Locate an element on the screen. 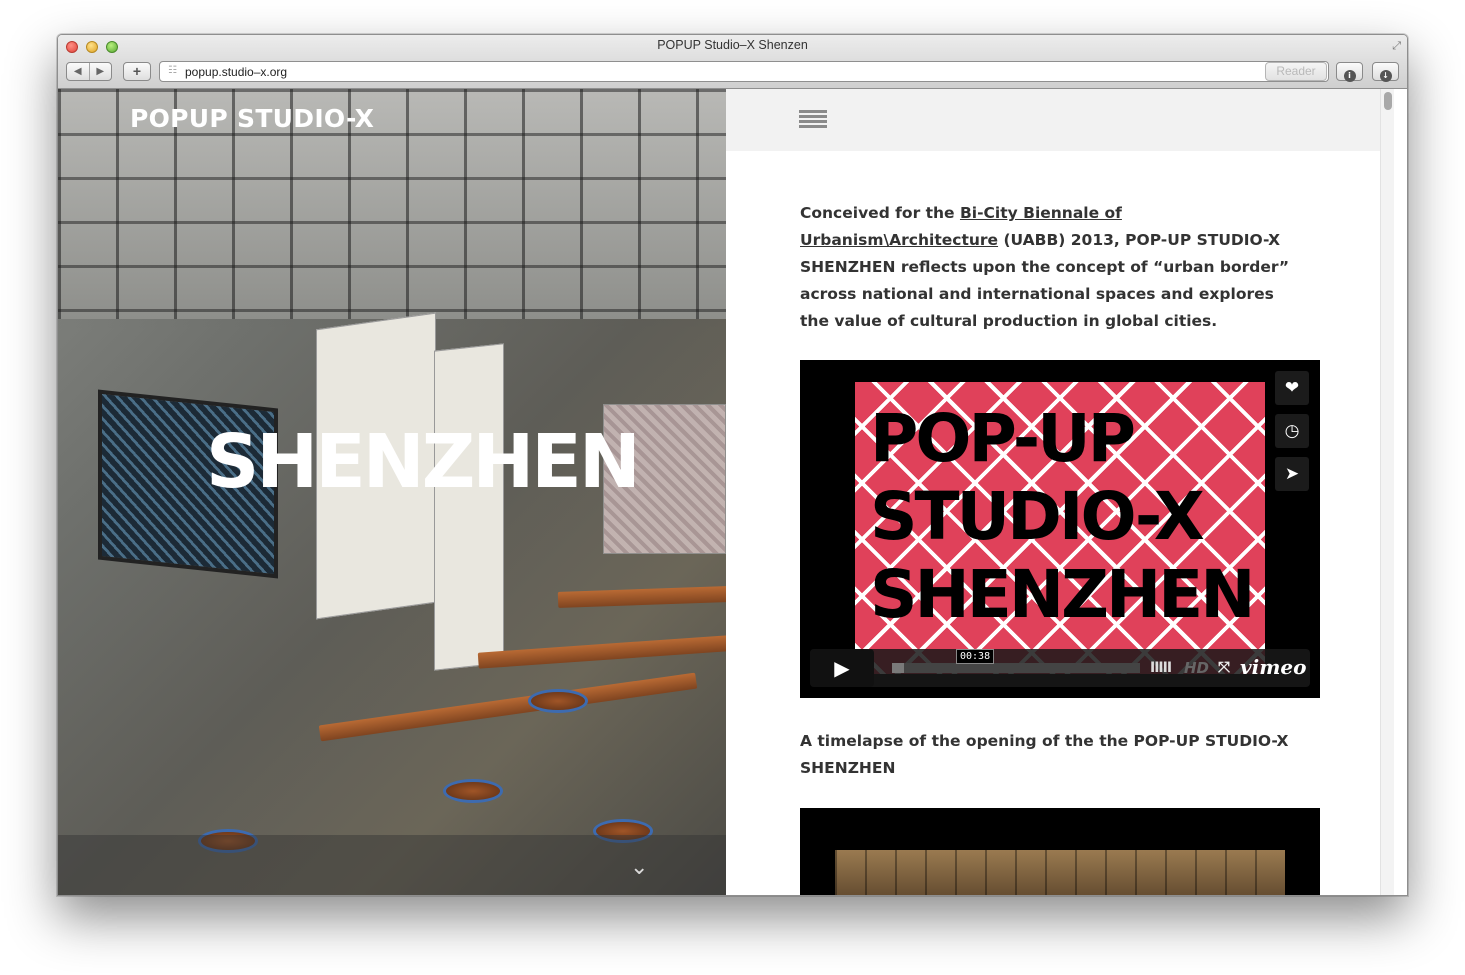 The height and width of the screenshot is (975, 1465). forward-icon: ▶ is located at coordinates (101, 71).